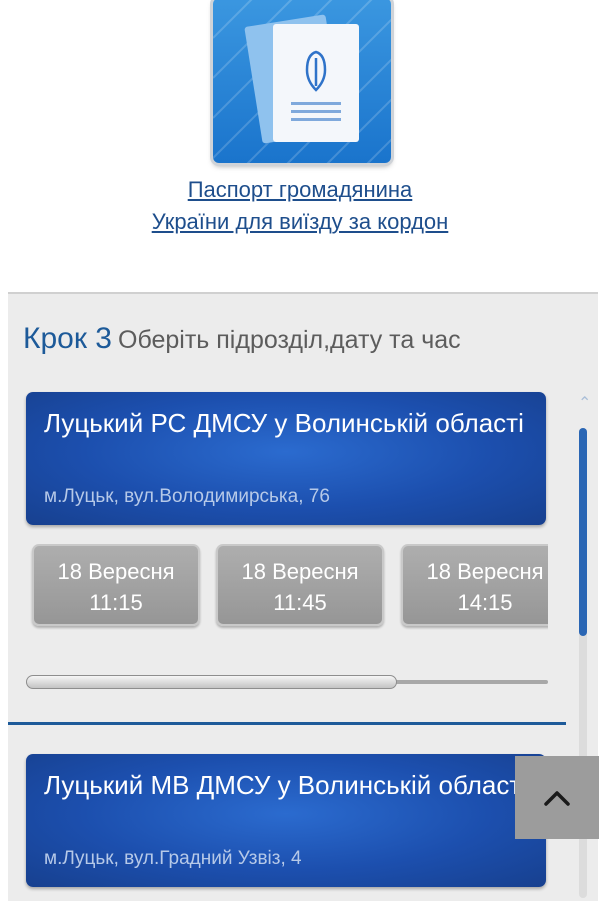 This screenshot has width=600, height=901. I want to click on slots-scrollbar, so click(287, 682).